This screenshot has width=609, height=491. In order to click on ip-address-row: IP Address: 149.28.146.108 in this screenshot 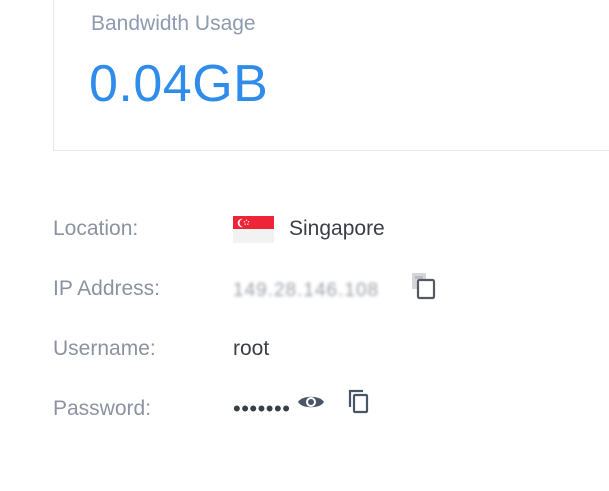, I will do `click(323, 287)`.